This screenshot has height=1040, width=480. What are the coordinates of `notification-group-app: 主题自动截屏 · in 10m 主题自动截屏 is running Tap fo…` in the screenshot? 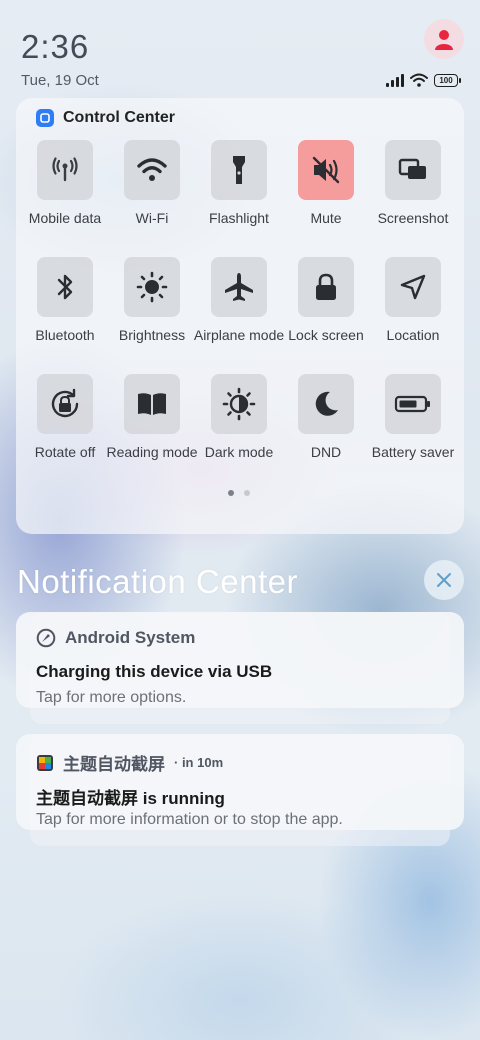 It's located at (240, 790).